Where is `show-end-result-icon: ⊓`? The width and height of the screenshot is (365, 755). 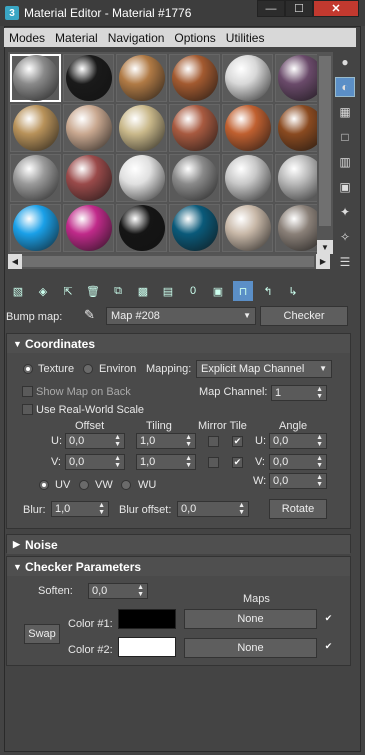 show-end-result-icon: ⊓ is located at coordinates (243, 291).